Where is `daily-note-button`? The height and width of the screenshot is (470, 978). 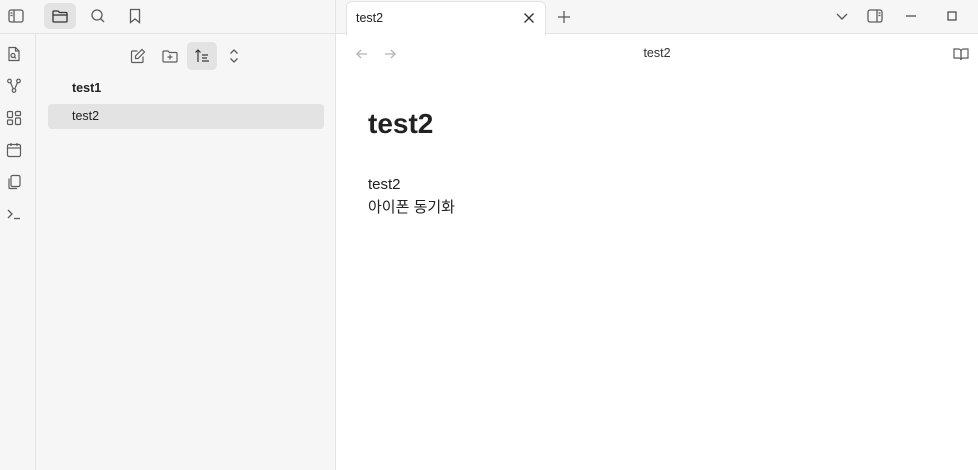 daily-note-button is located at coordinates (14, 150).